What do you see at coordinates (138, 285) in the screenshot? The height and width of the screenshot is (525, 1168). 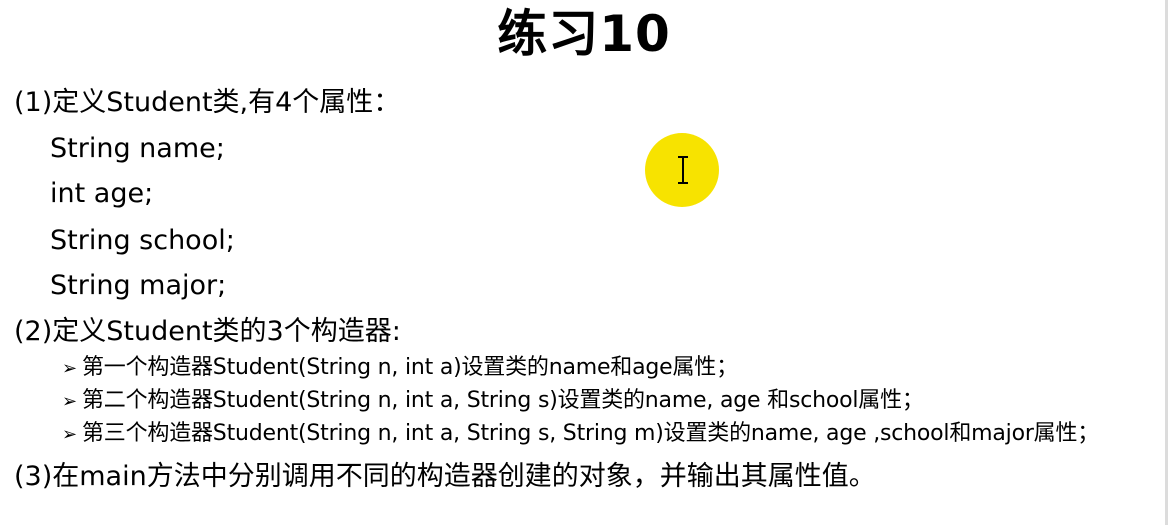 I see `attribute-major: String major;` at bounding box center [138, 285].